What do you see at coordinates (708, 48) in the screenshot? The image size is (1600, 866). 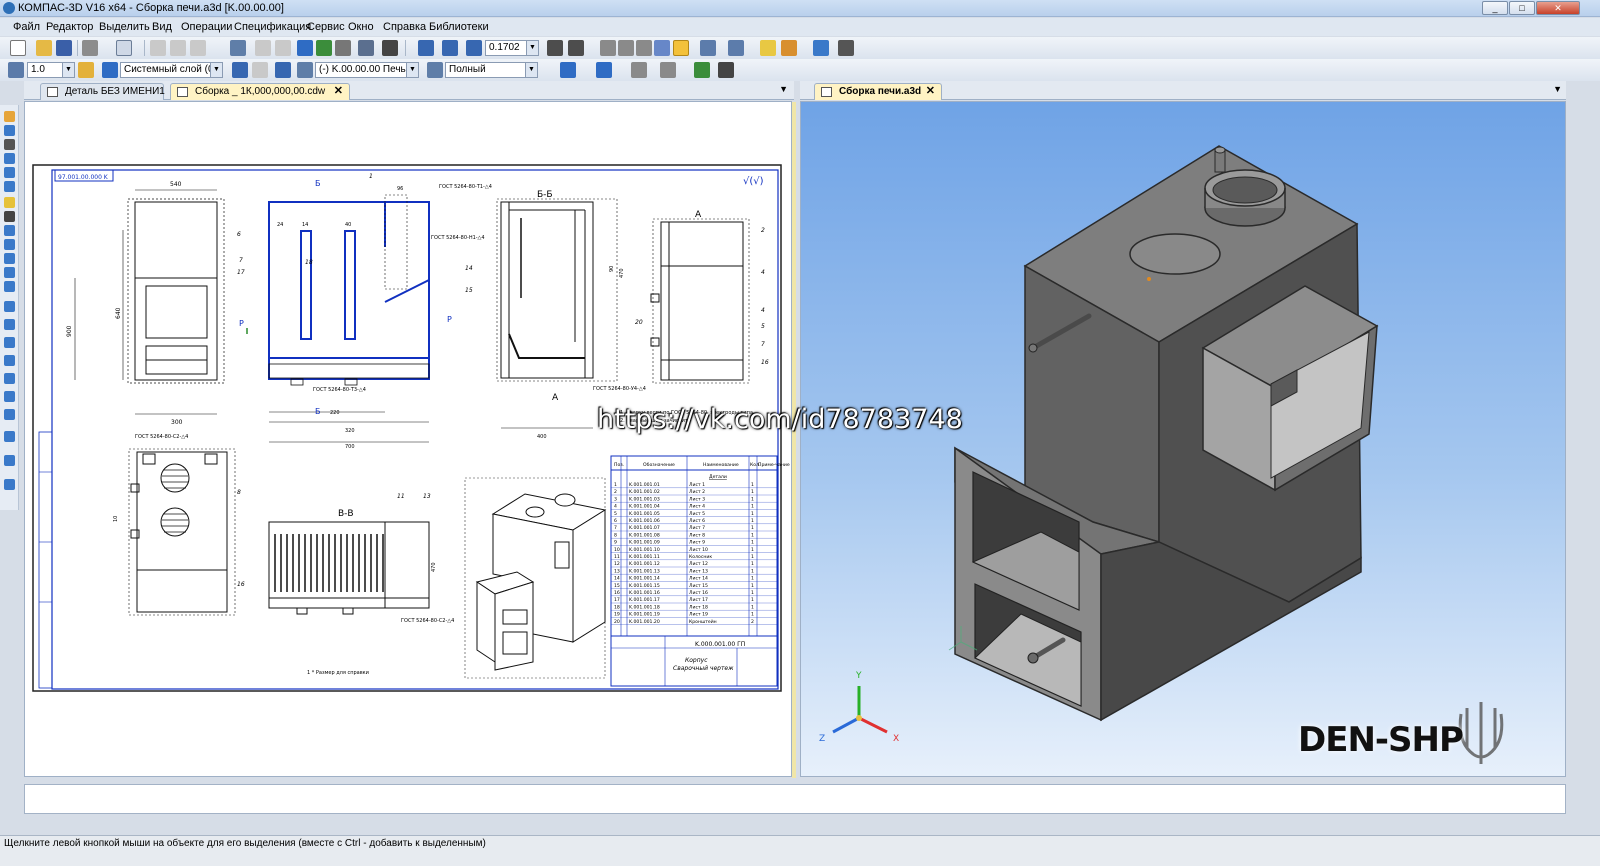 I see `filters-icon` at bounding box center [708, 48].